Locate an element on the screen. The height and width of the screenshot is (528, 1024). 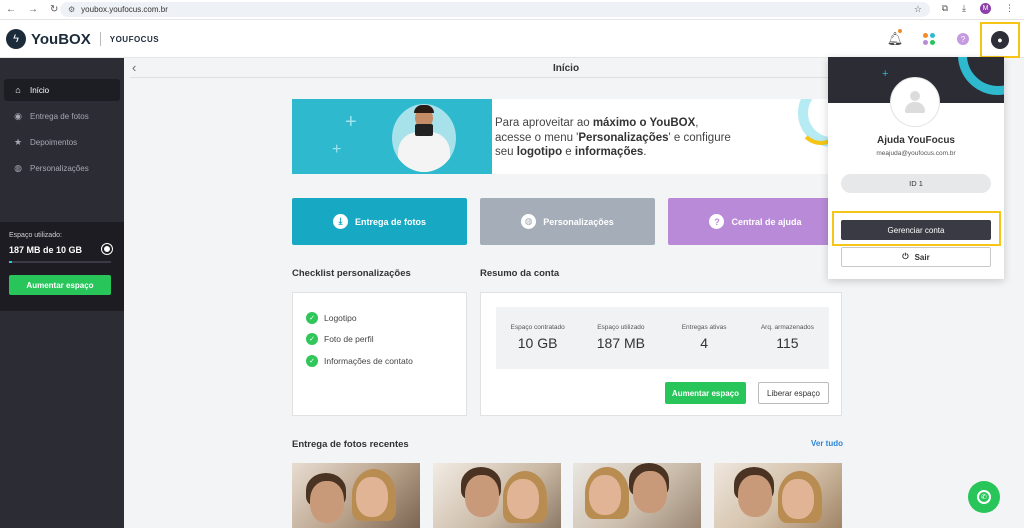
ring-decoration is located at coordinates (981, 76).